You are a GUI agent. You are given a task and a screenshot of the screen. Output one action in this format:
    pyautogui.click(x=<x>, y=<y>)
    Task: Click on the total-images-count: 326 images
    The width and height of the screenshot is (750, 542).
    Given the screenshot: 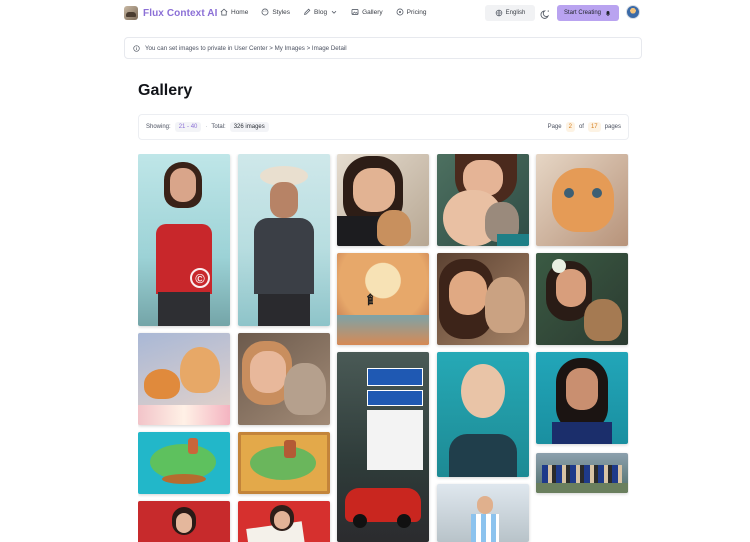 What is the action you would take?
    pyautogui.click(x=249, y=127)
    